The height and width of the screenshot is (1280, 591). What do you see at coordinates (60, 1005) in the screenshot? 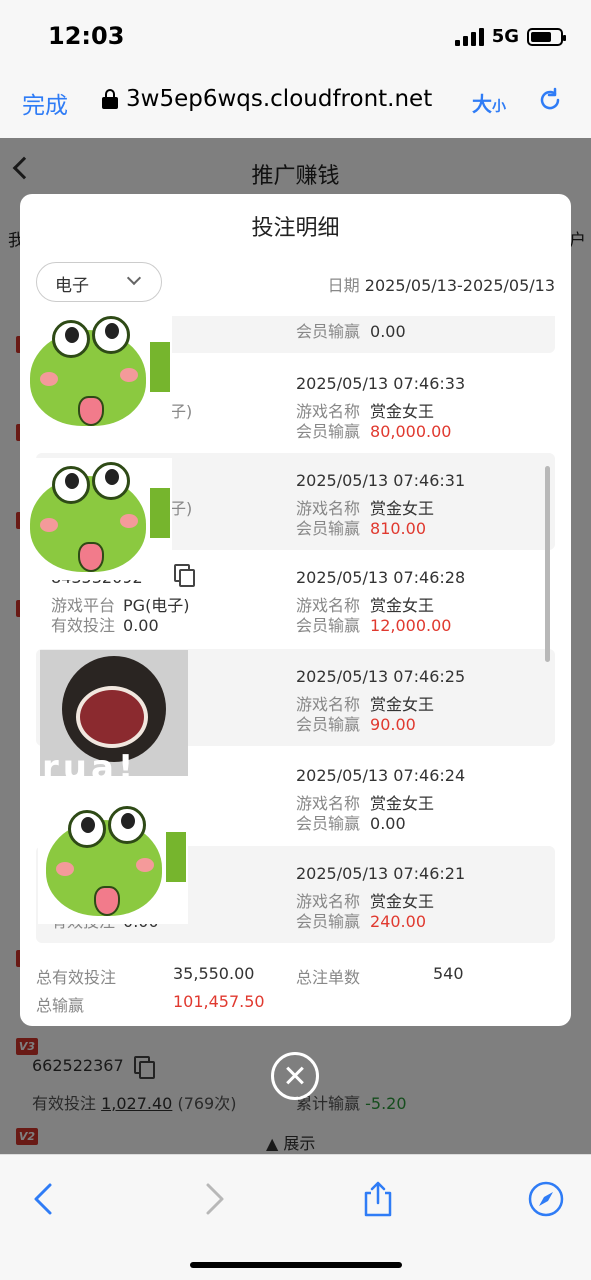
I see `total-win-label: 总输赢` at bounding box center [60, 1005].